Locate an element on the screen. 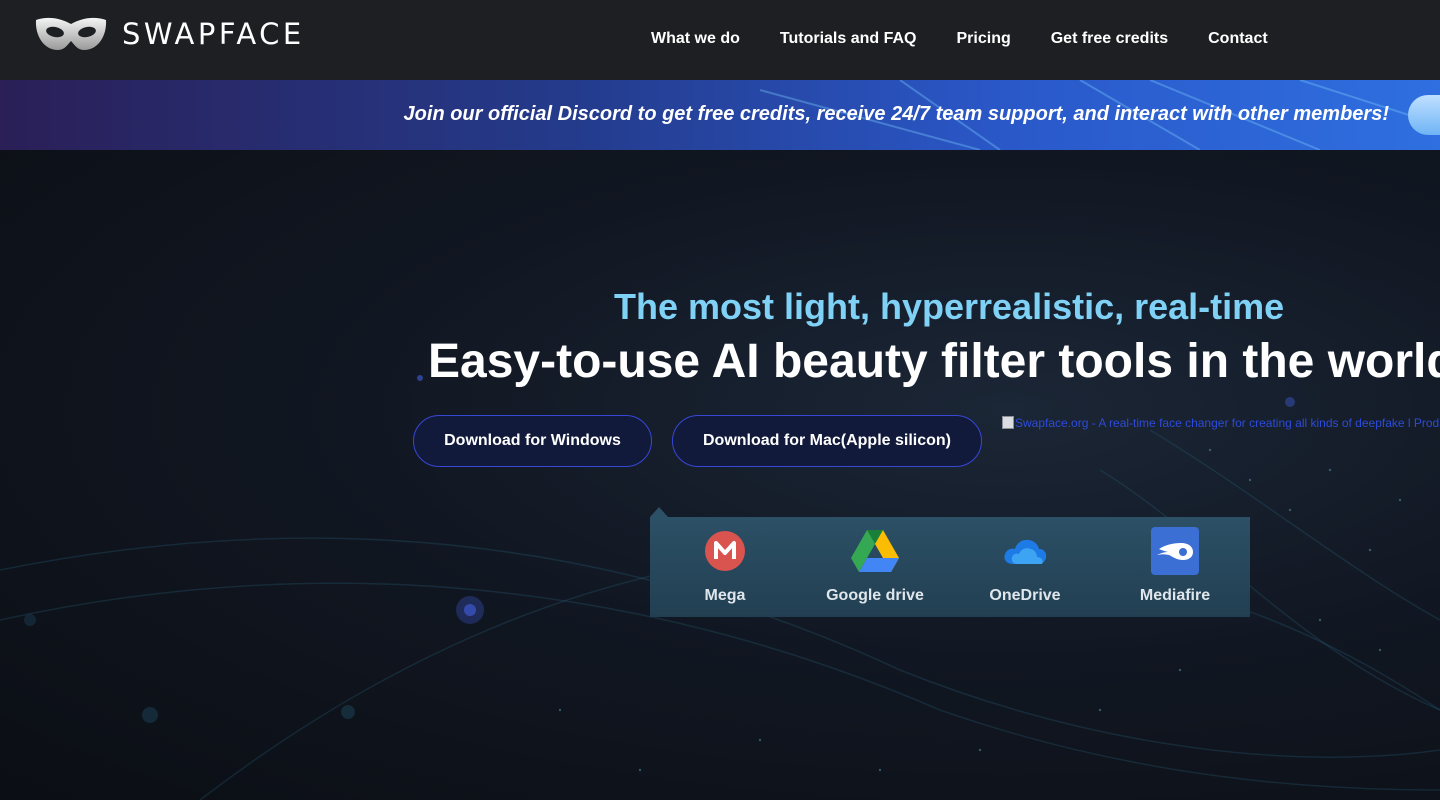 The height and width of the screenshot is (800, 1440). mirror-label: Mediafire is located at coordinates (1175, 595).